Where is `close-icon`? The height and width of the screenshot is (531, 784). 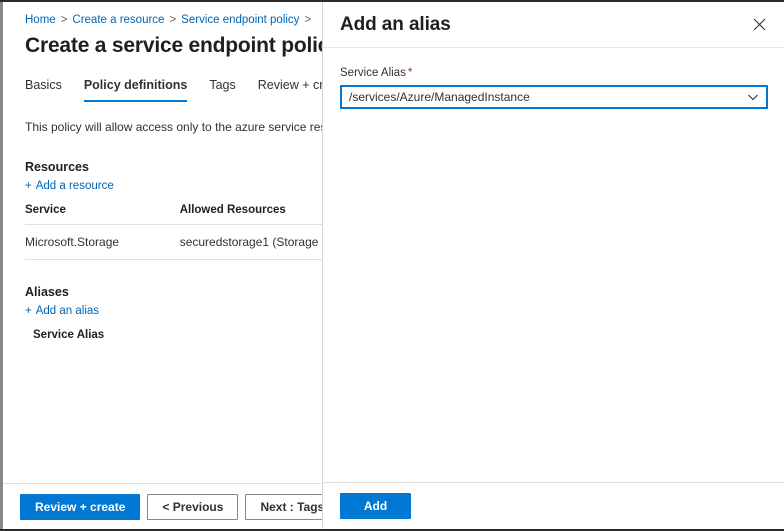
close-icon is located at coordinates (759, 24).